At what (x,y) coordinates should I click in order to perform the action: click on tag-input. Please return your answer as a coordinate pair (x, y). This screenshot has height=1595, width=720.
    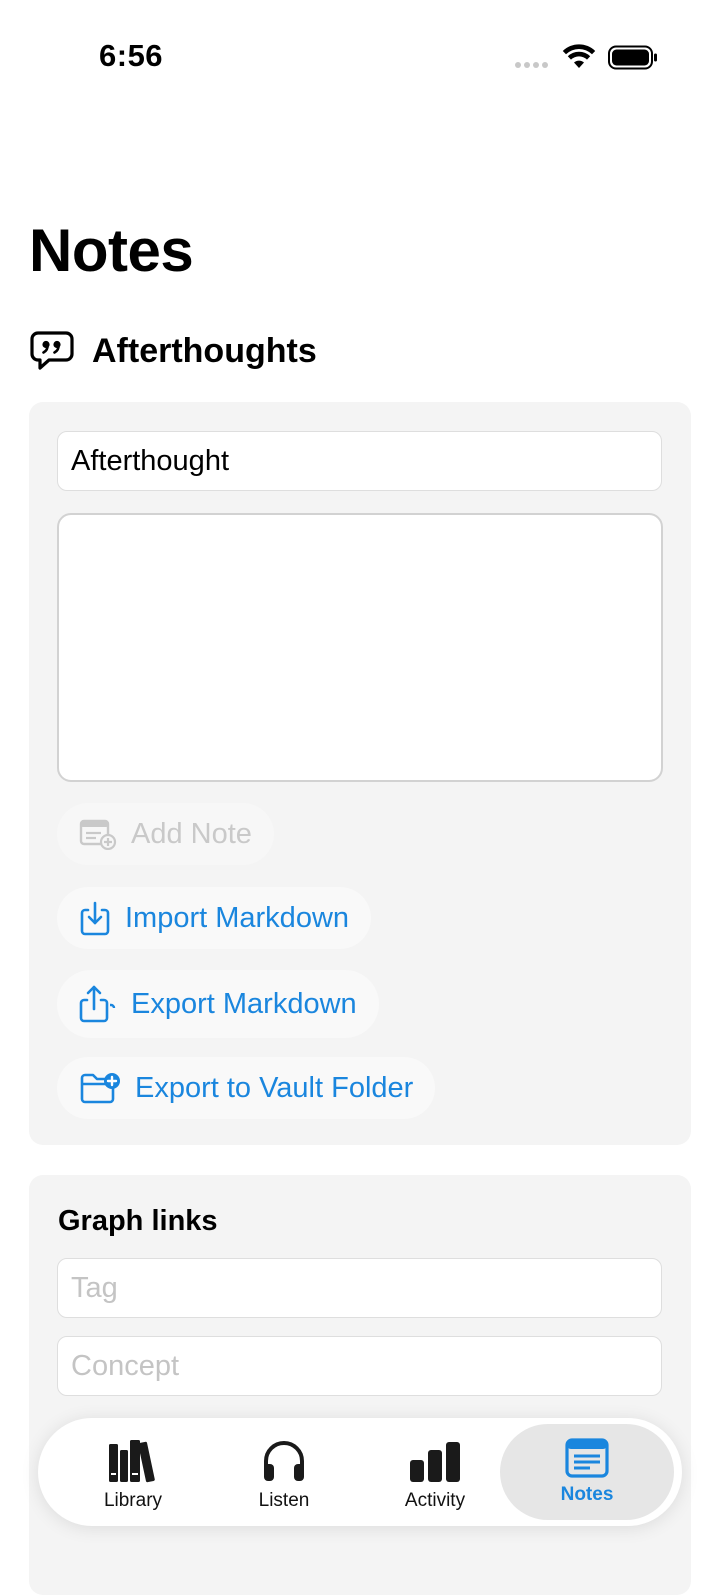
    Looking at the image, I should click on (359, 1288).